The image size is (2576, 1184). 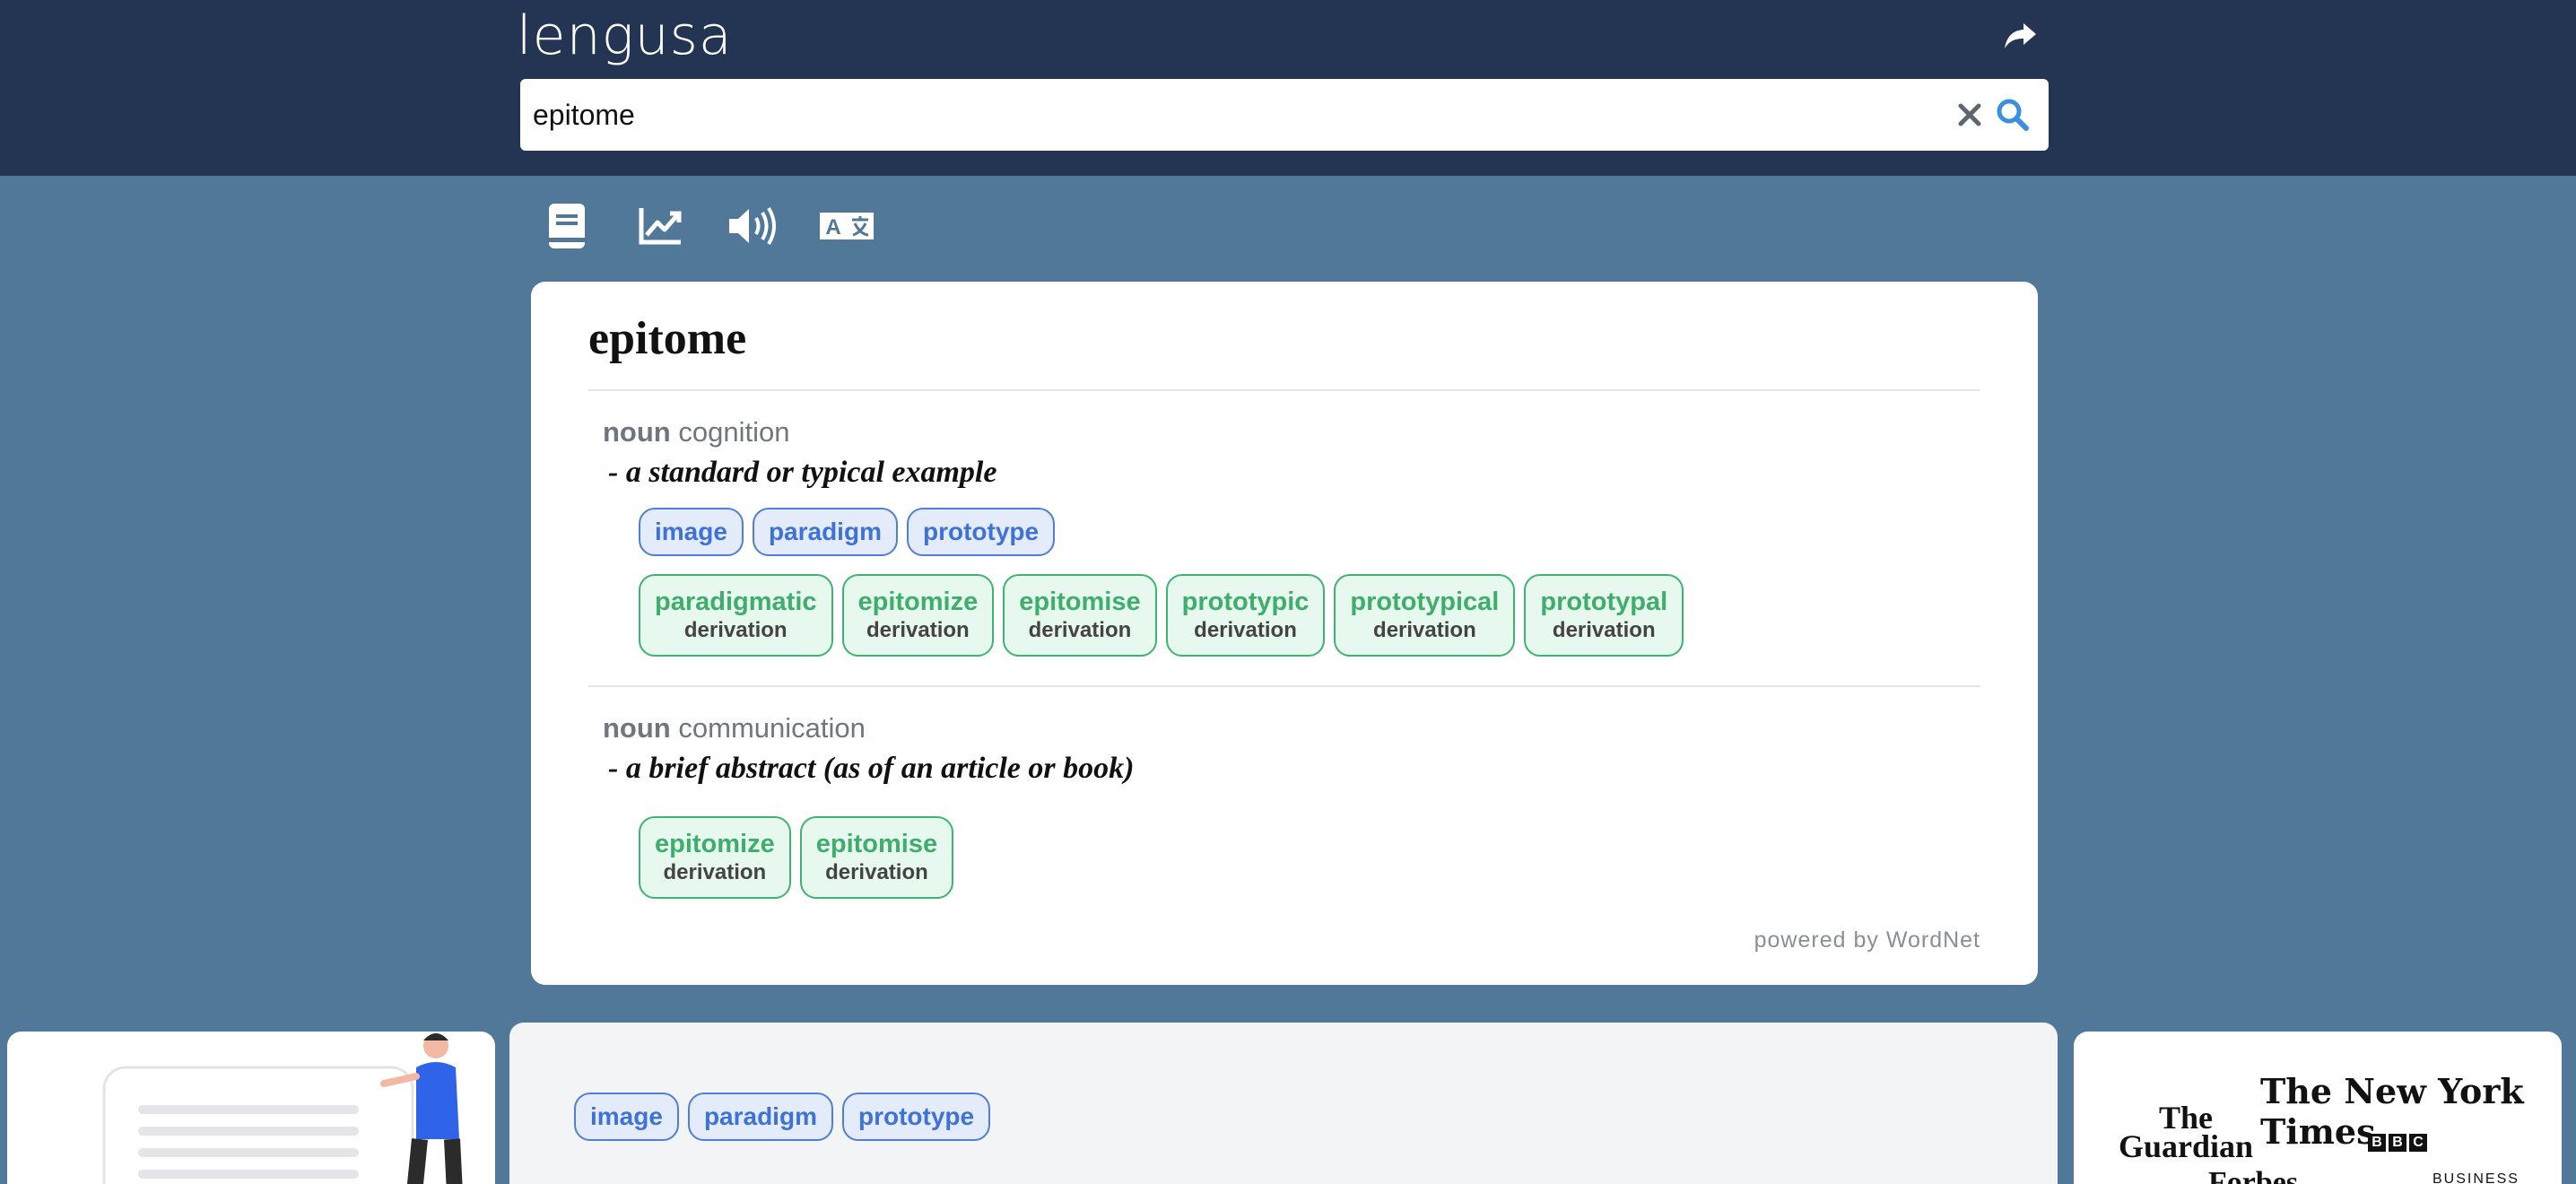 What do you see at coordinates (1425, 602) in the screenshot?
I see `derivation-word: prototypical` at bounding box center [1425, 602].